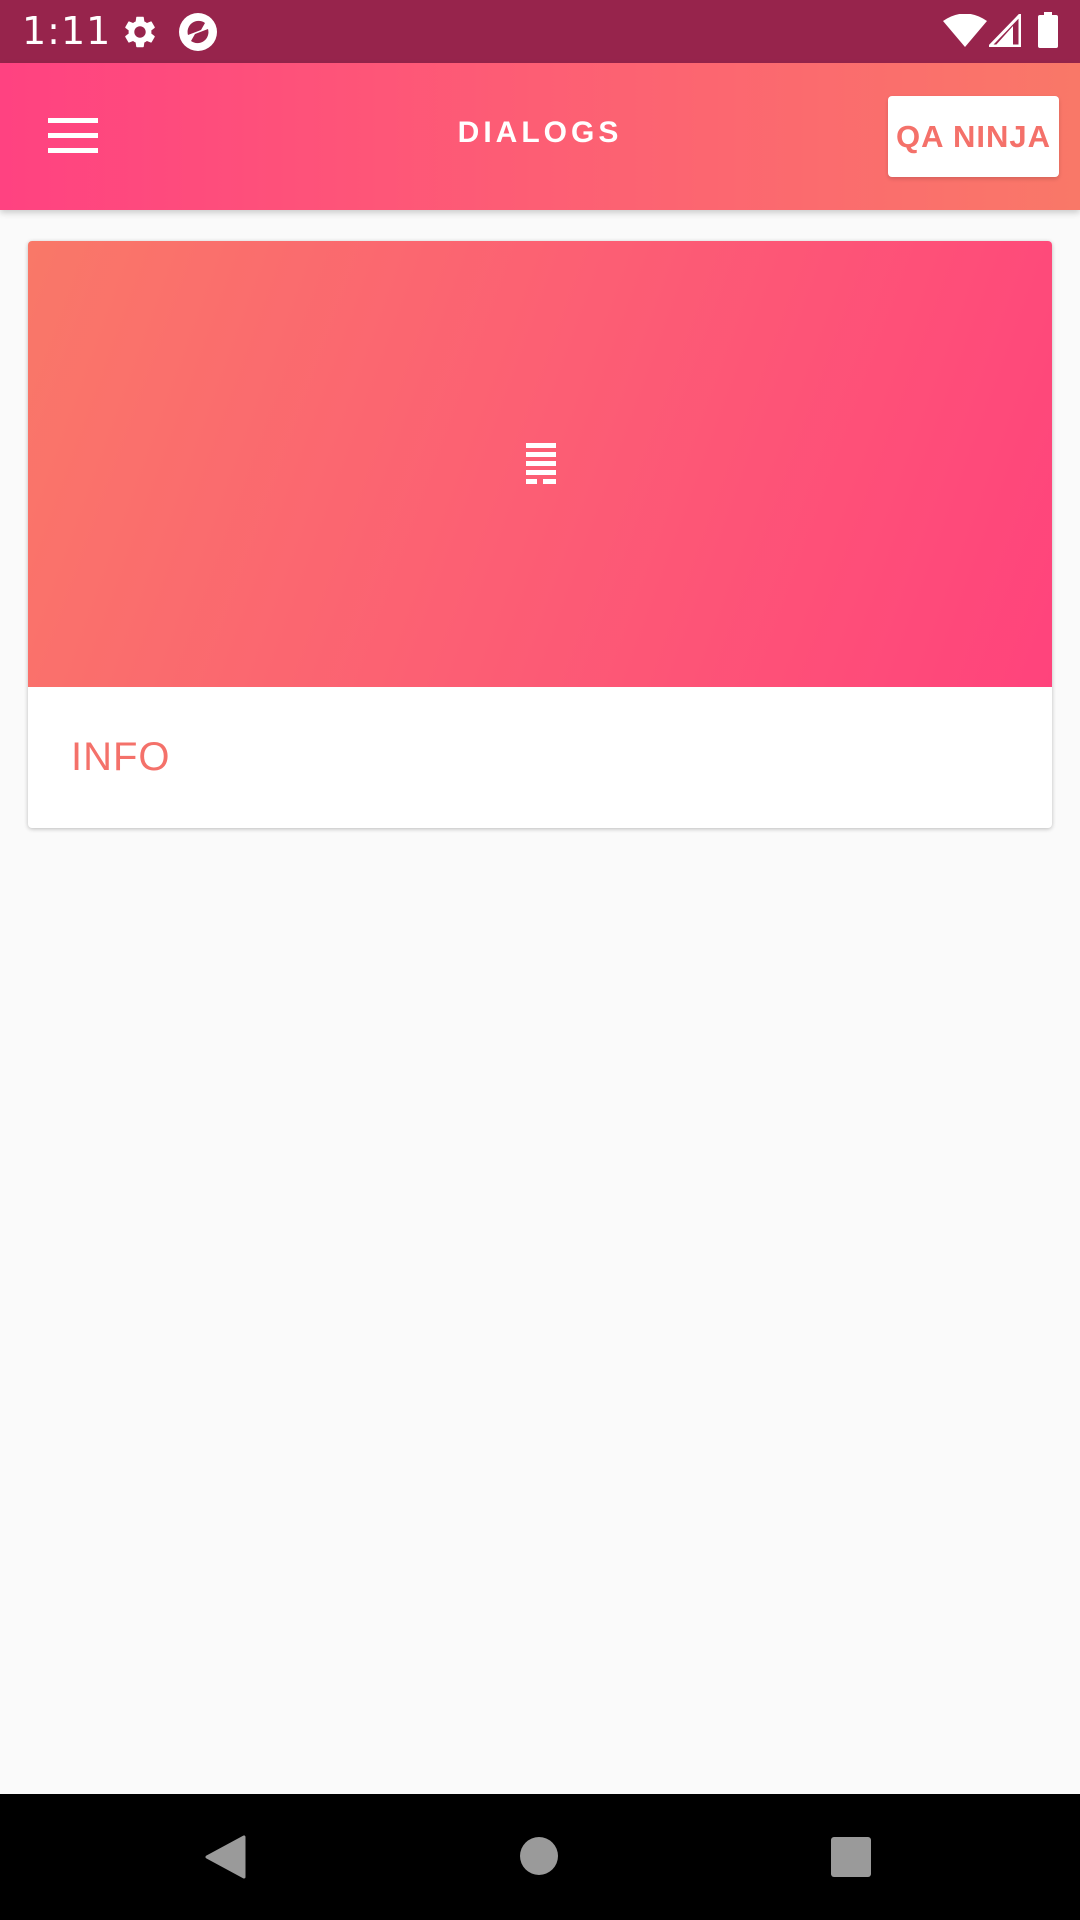  I want to click on battery-icon, so click(1048, 30).